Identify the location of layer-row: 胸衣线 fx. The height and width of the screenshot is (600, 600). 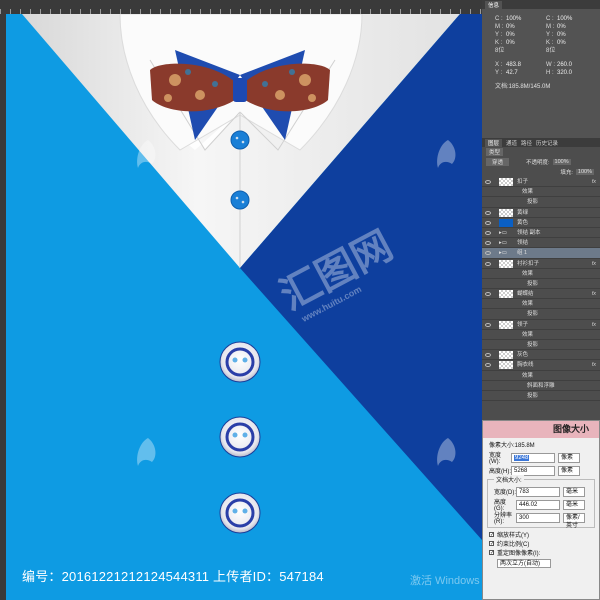
(541, 365).